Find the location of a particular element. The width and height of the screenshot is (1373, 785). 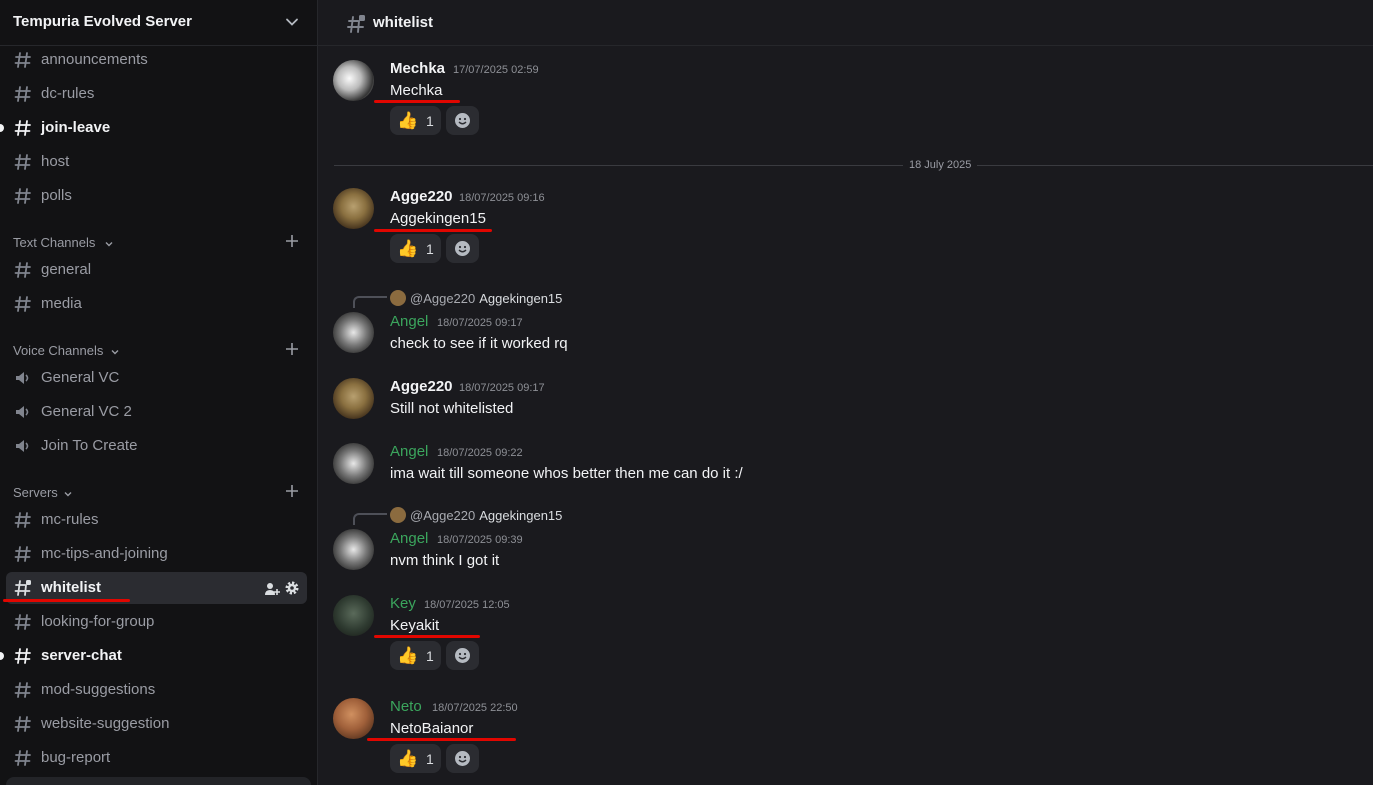

channel-label: looking-for-group is located at coordinates (98, 621).